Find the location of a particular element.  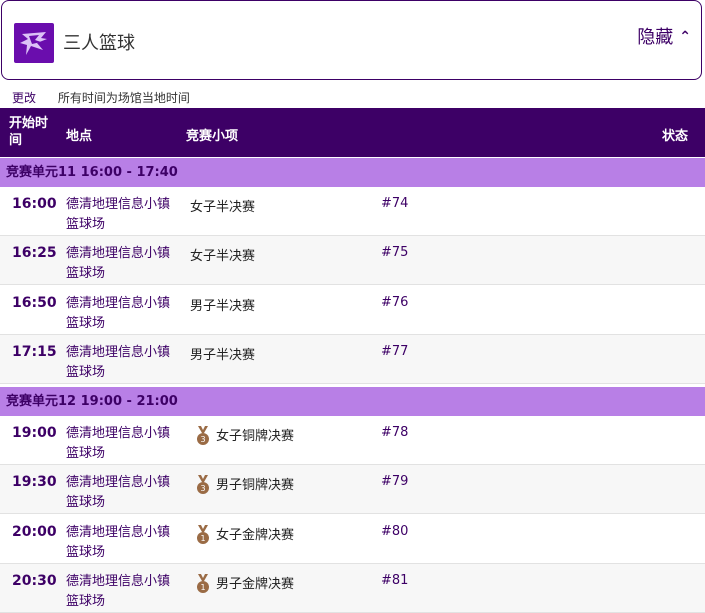

row-number: #76 is located at coordinates (395, 302).